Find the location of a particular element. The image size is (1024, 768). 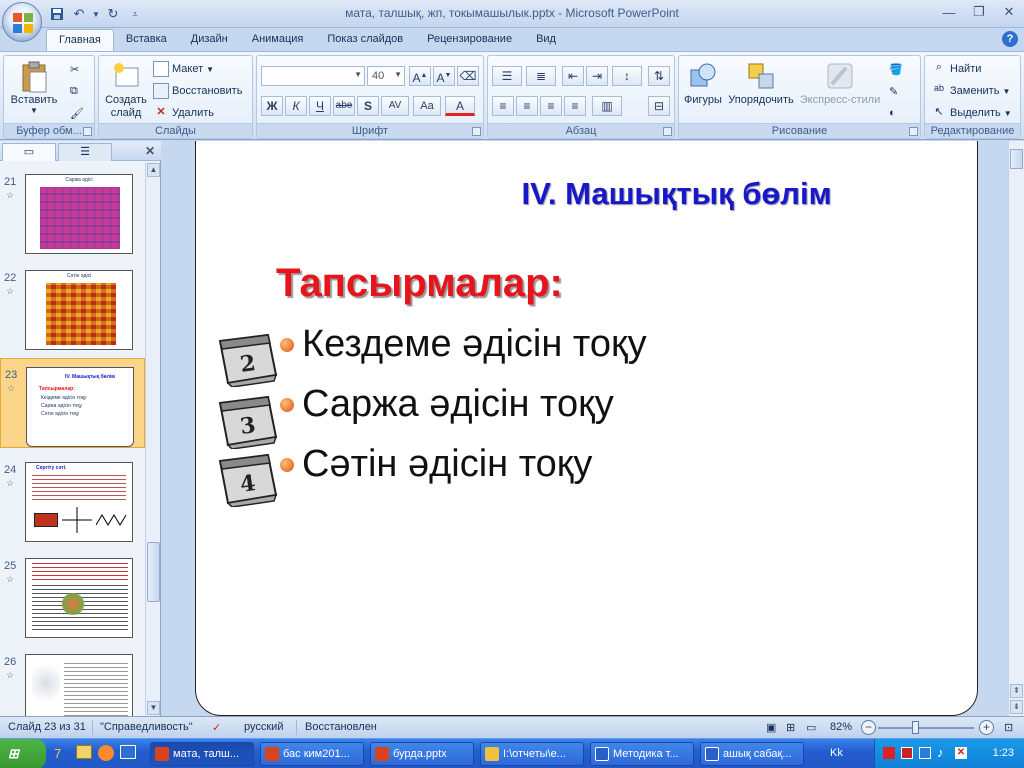

italic-button: К is located at coordinates (296, 106).